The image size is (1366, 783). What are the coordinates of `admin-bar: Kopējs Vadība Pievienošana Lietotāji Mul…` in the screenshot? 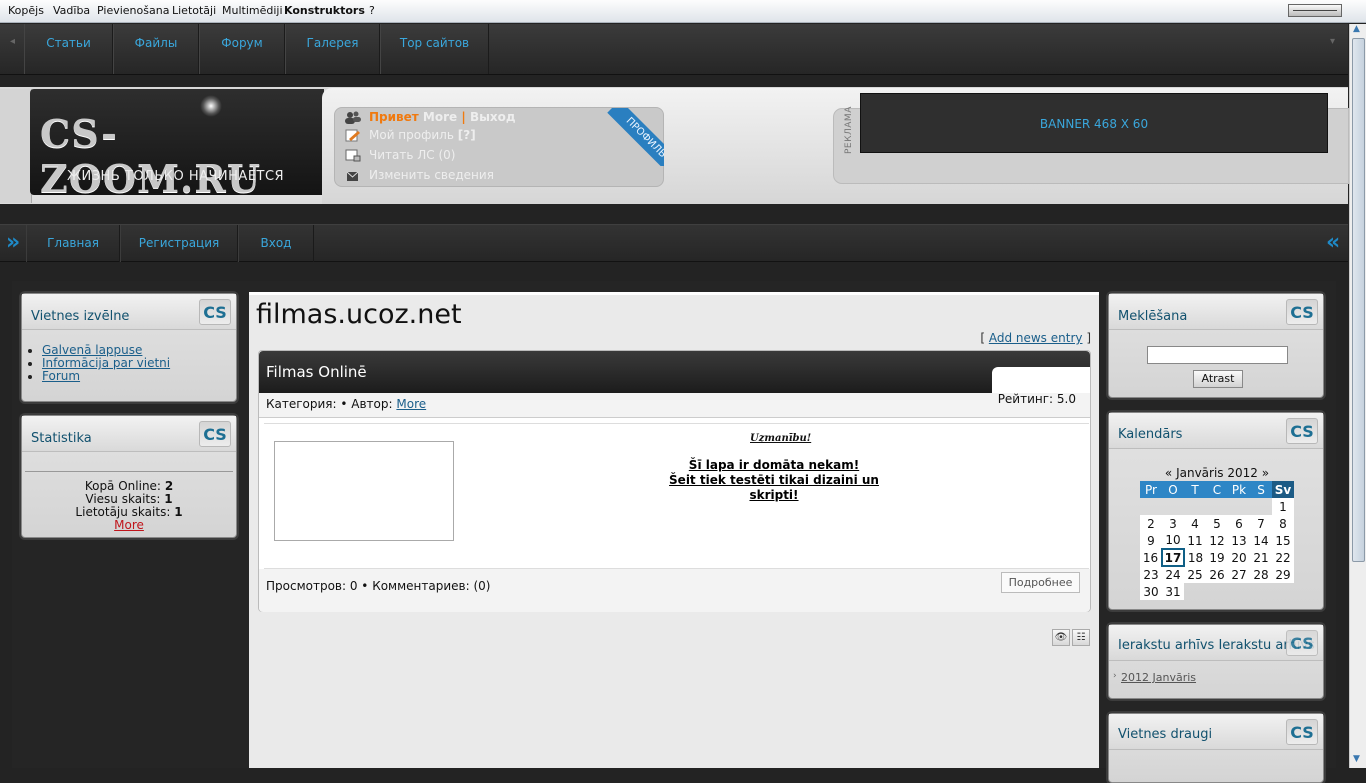 It's located at (683, 11).